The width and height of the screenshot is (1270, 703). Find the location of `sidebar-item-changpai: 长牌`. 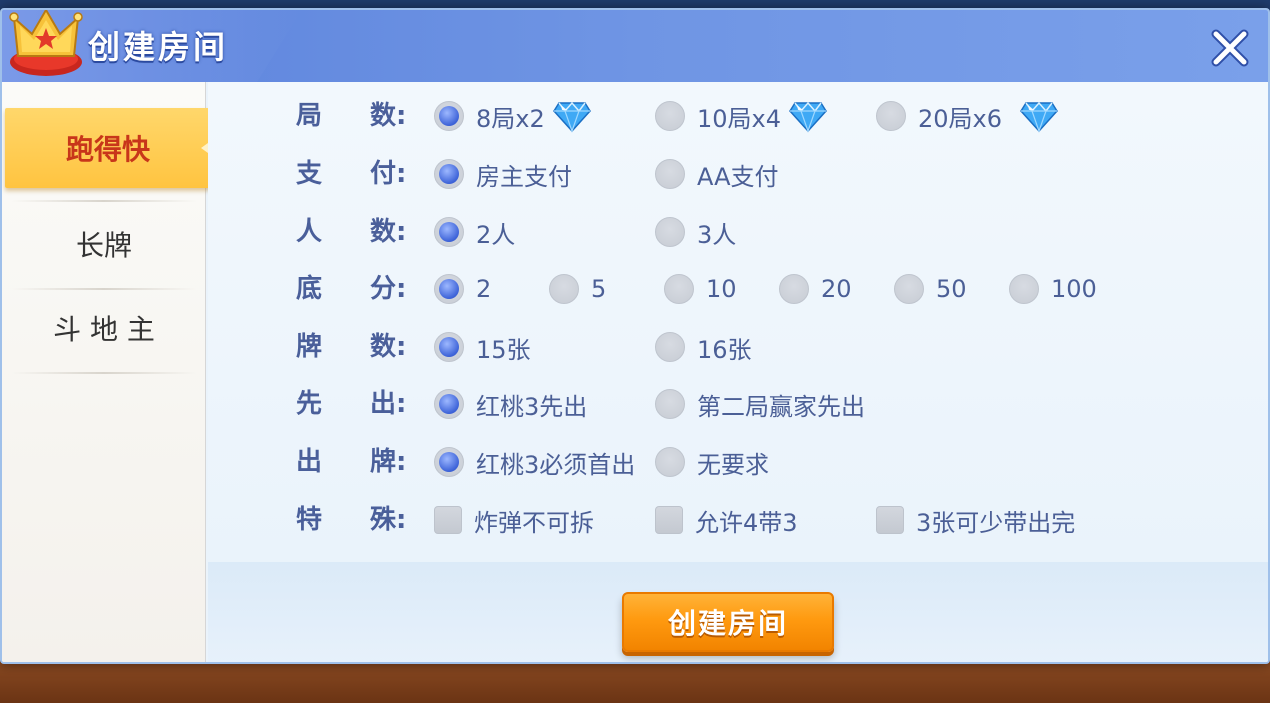

sidebar-item-changpai: 长牌 is located at coordinates (104, 244).